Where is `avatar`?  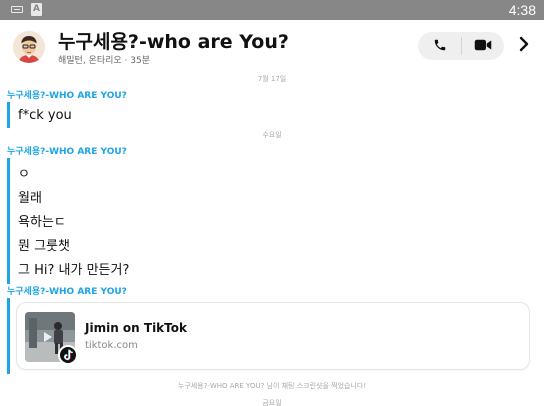 avatar is located at coordinates (29, 47).